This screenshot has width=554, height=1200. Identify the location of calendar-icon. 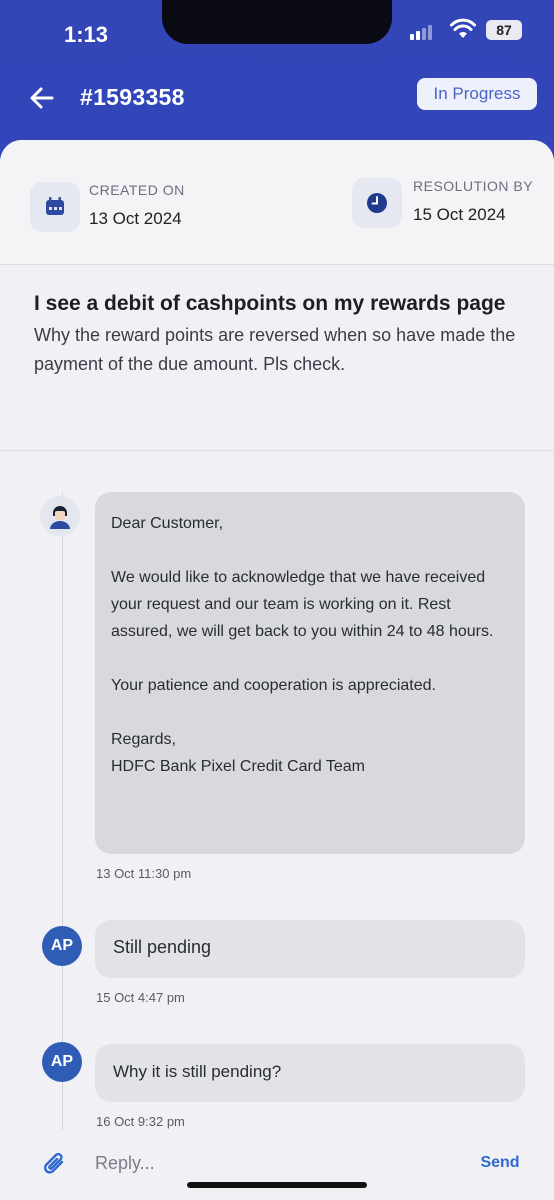
(55, 207).